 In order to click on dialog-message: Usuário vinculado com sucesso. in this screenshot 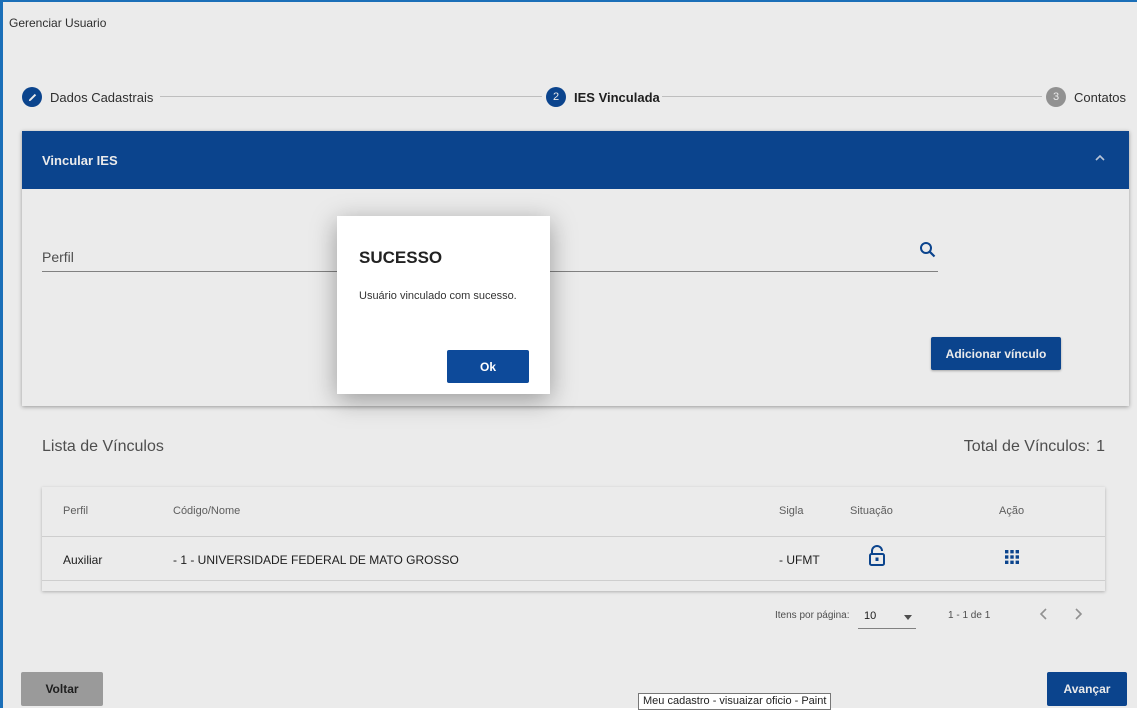, I will do `click(438, 296)`.